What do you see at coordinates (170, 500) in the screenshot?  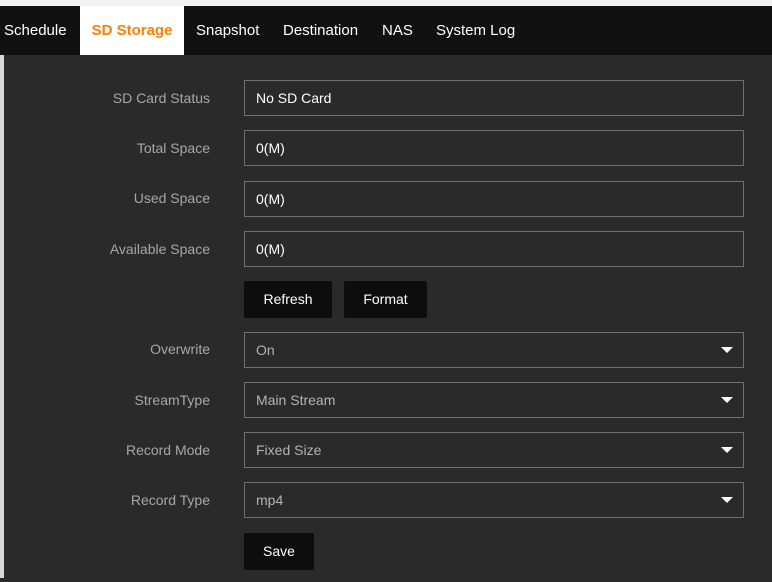 I see `record-type-label: Record Type` at bounding box center [170, 500].